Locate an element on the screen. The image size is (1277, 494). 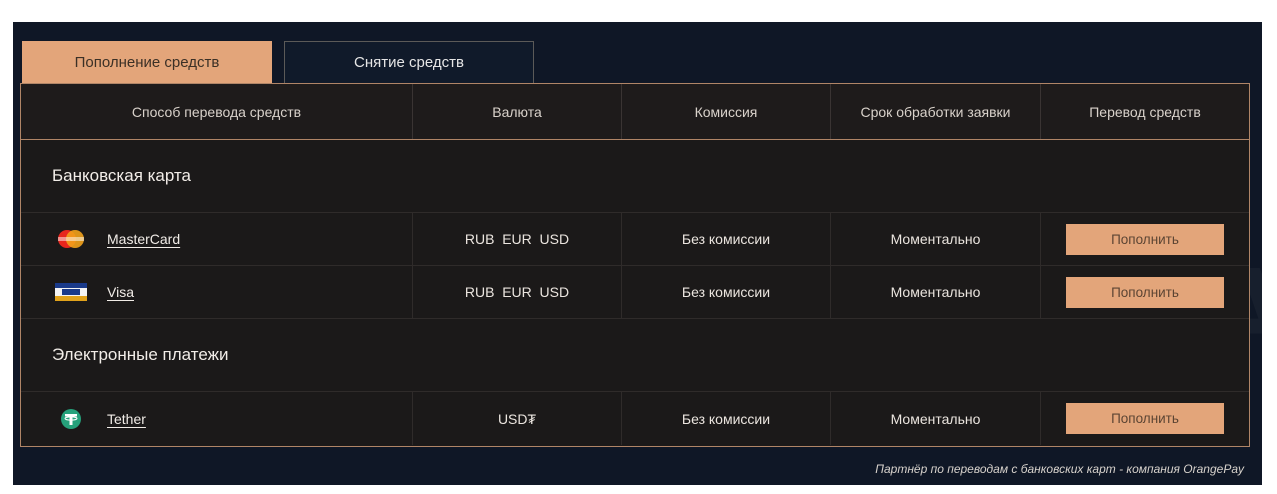
header-currency: Валюта is located at coordinates (517, 111).